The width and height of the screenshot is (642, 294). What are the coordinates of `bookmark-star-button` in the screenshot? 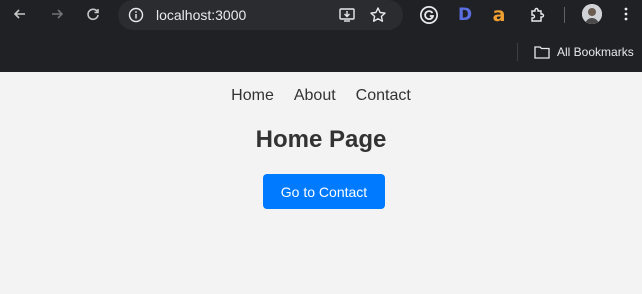 It's located at (378, 15).